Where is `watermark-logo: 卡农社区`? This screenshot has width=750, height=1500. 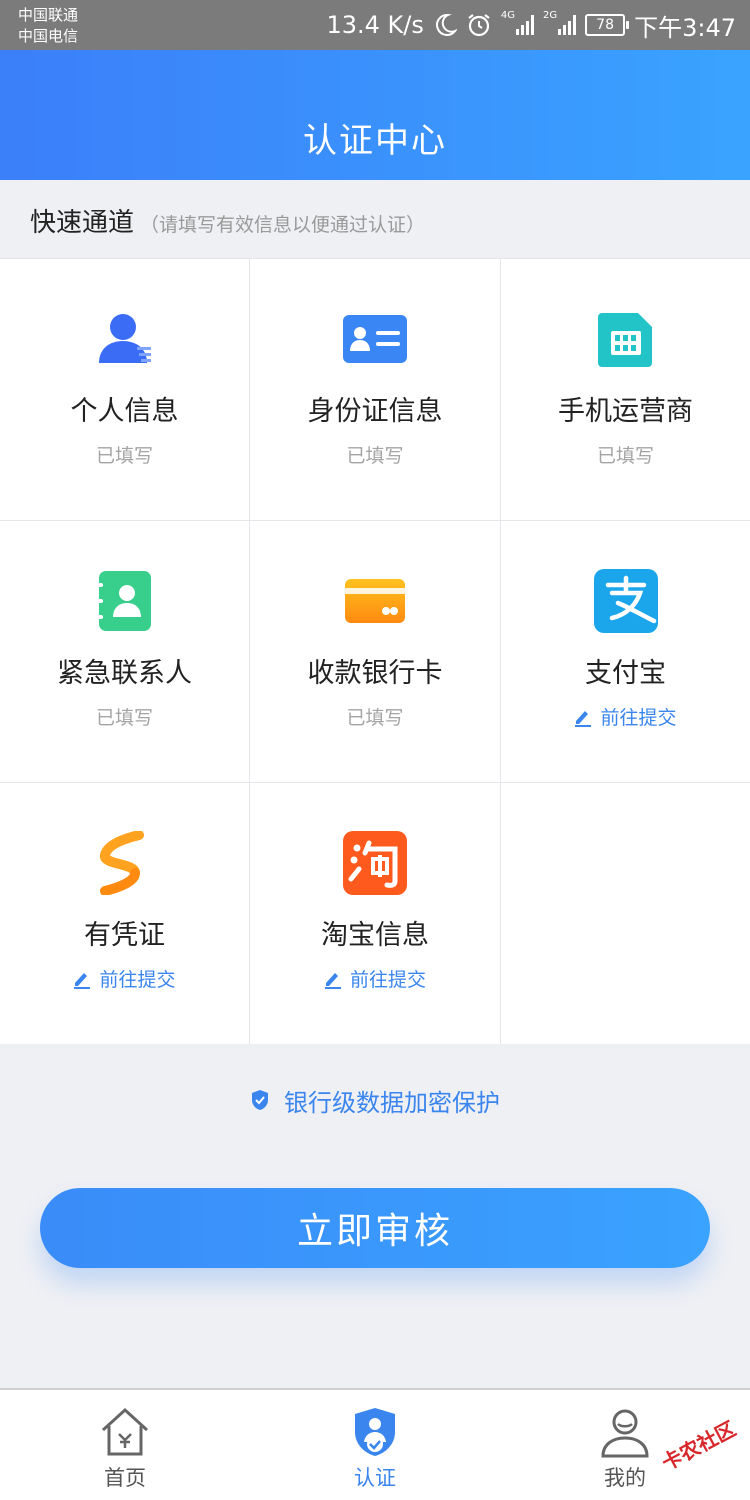
watermark-logo: 卡农社区 is located at coordinates (698, 1444).